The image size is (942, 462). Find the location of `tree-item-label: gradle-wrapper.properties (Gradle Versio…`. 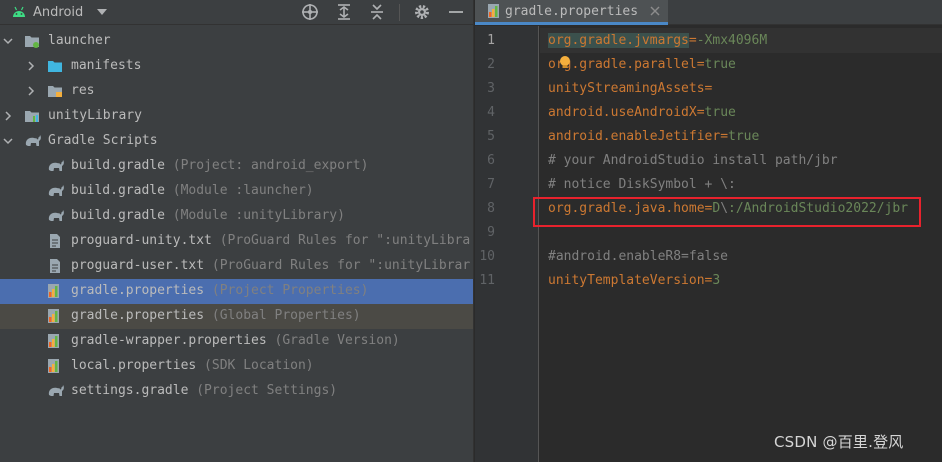

tree-item-label: gradle-wrapper.properties (Gradle Versio… is located at coordinates (235, 340).